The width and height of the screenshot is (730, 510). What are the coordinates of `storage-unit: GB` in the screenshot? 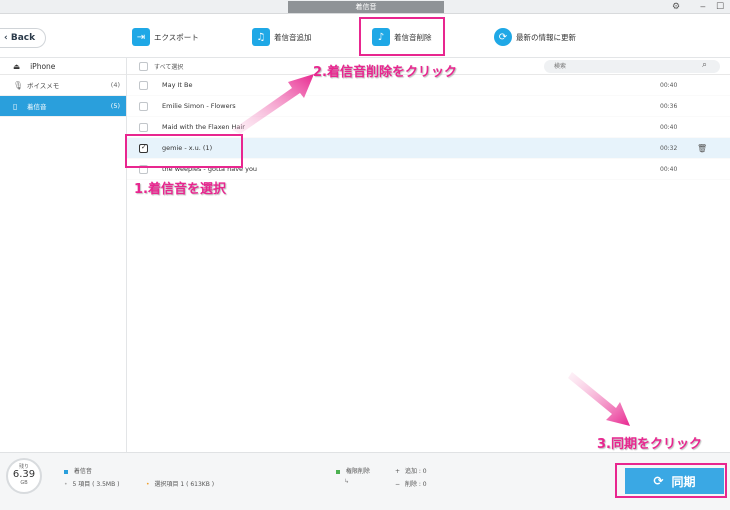 It's located at (24, 483).